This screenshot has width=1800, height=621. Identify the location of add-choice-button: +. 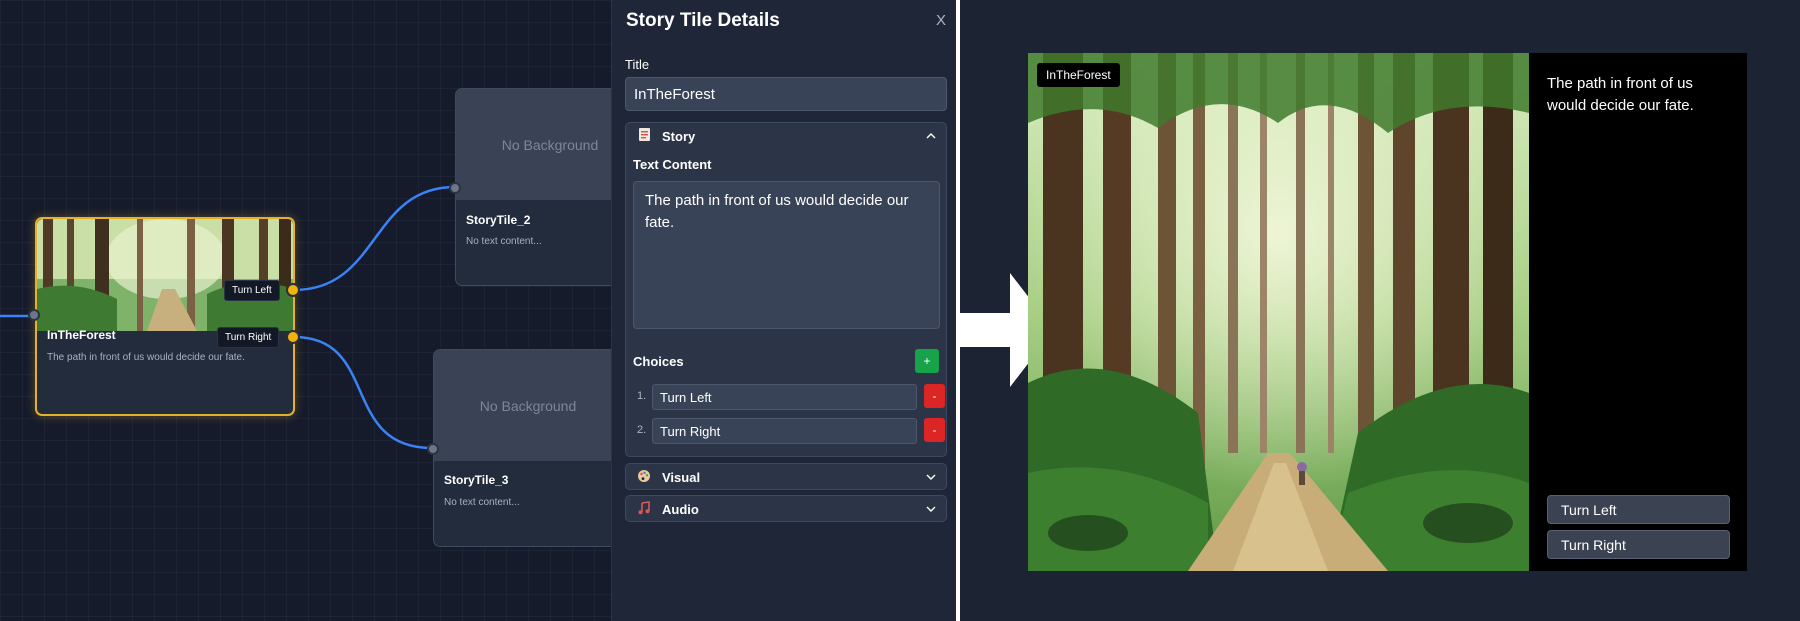
(927, 361).